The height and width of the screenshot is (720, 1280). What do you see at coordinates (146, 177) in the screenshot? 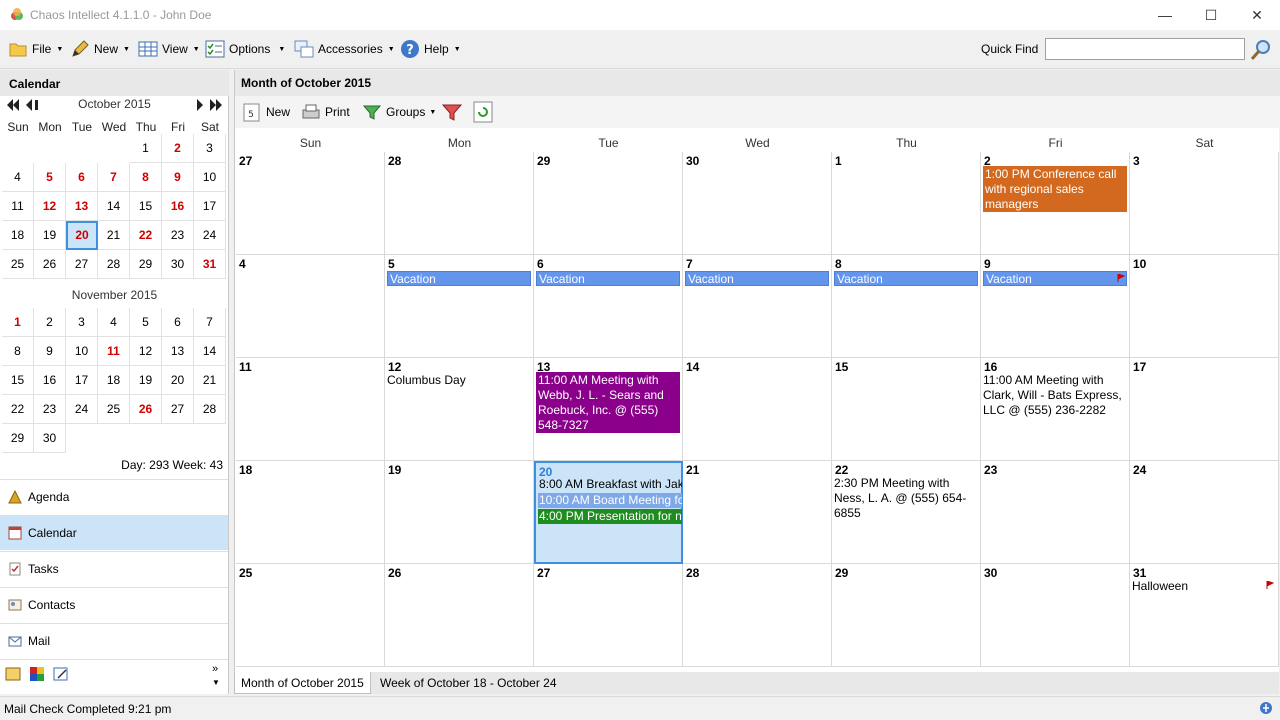
I see `mini-calendar-day: 8` at bounding box center [146, 177].